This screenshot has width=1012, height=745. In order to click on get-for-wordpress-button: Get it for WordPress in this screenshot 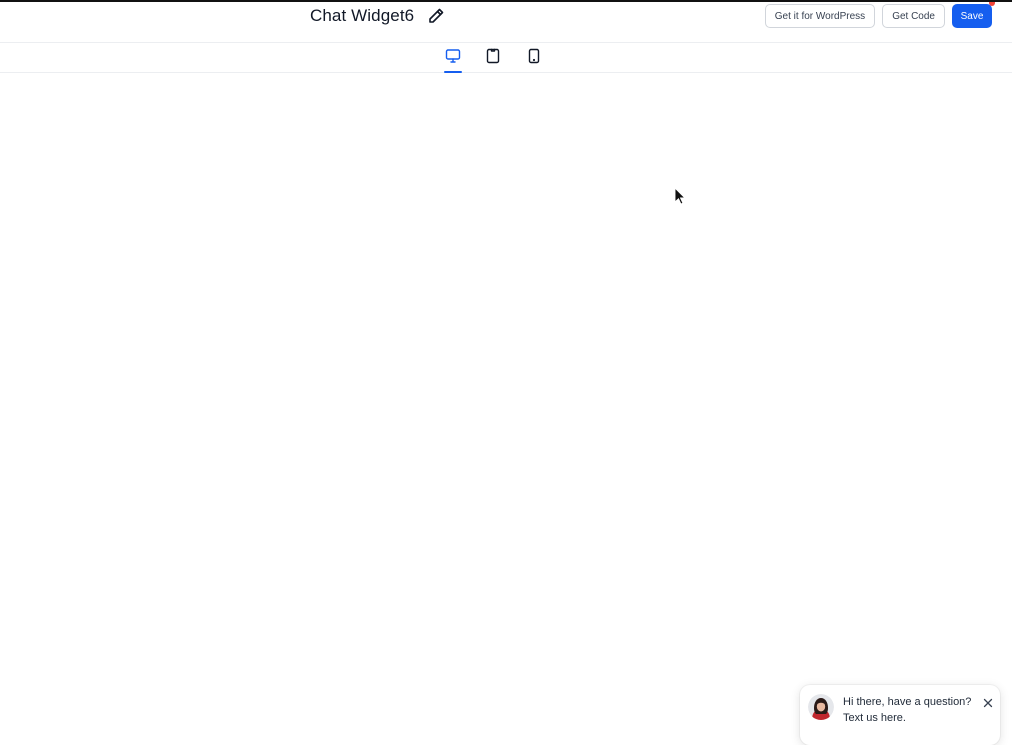, I will do `click(820, 16)`.